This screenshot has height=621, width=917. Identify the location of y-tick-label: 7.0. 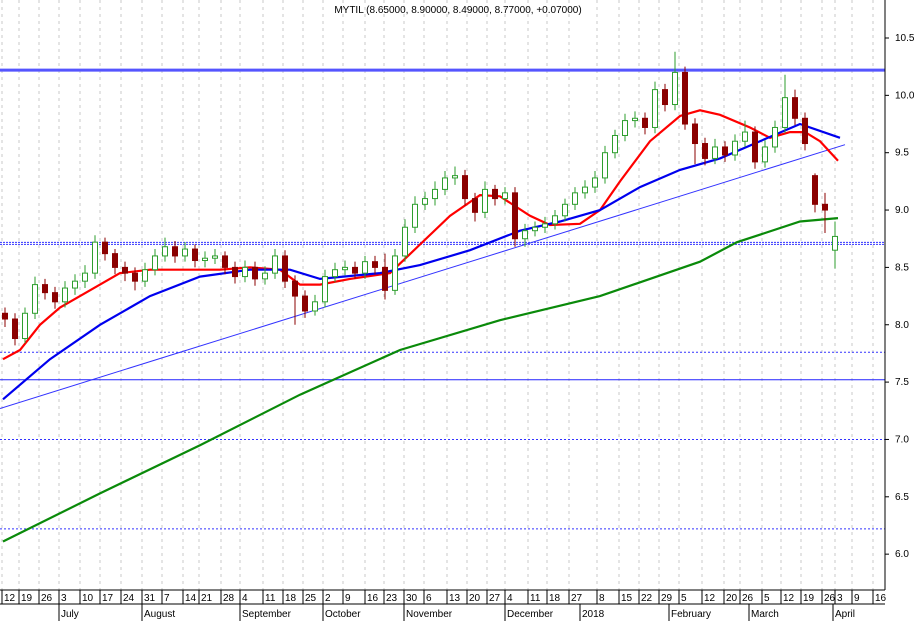
(902, 439).